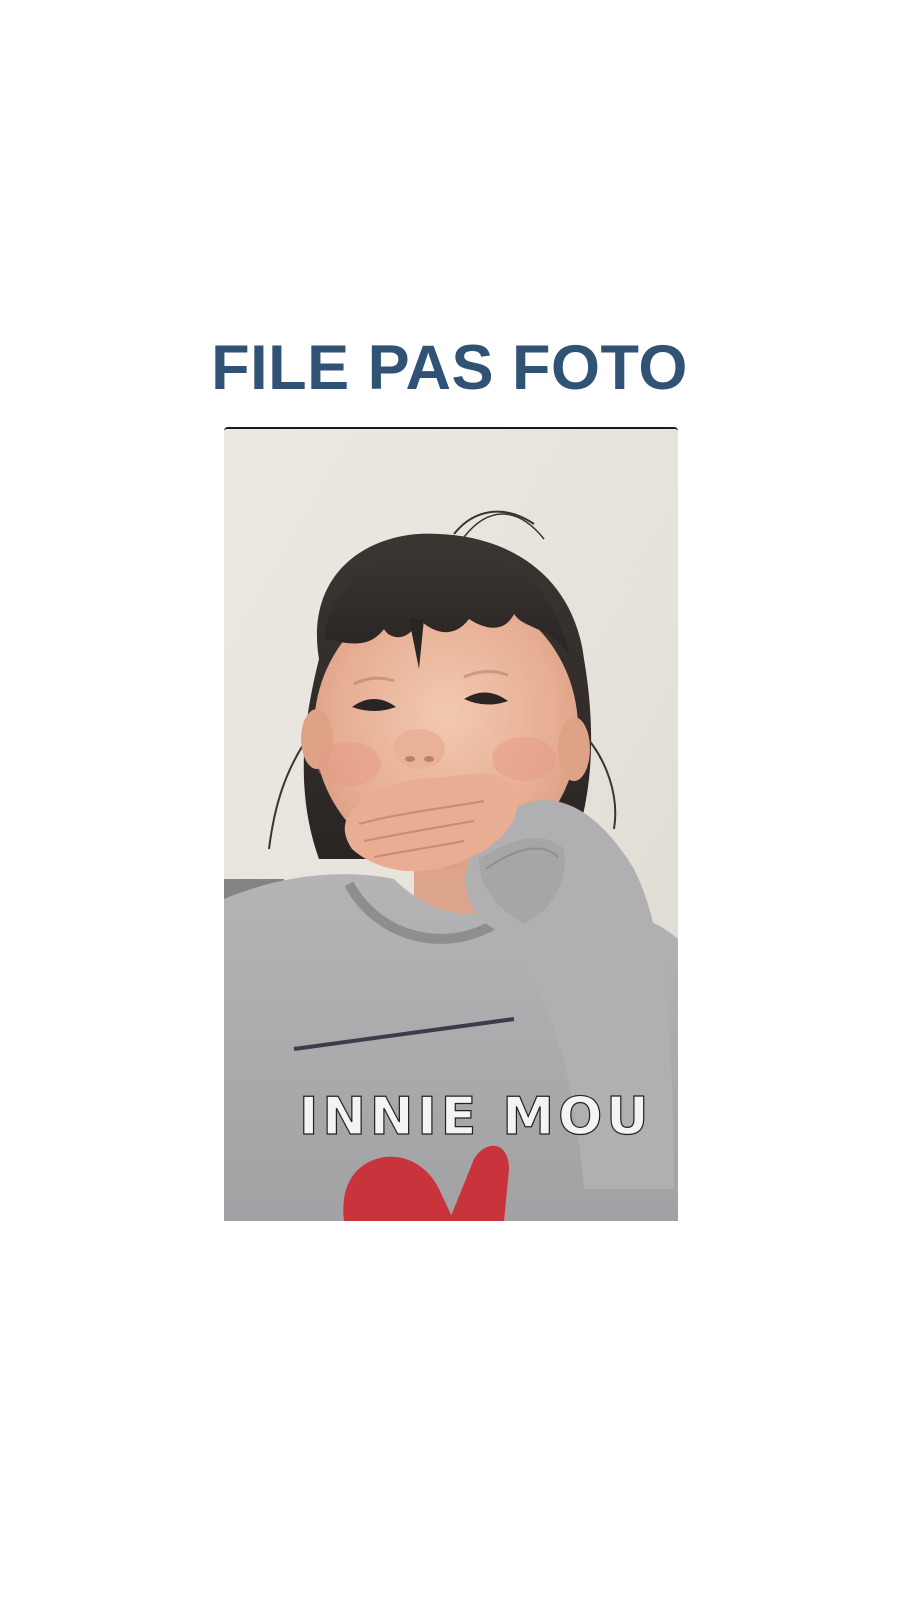  Describe the element at coordinates (476, 1117) in the screenshot. I see `shirt-print-text: INNIE MOU` at that location.